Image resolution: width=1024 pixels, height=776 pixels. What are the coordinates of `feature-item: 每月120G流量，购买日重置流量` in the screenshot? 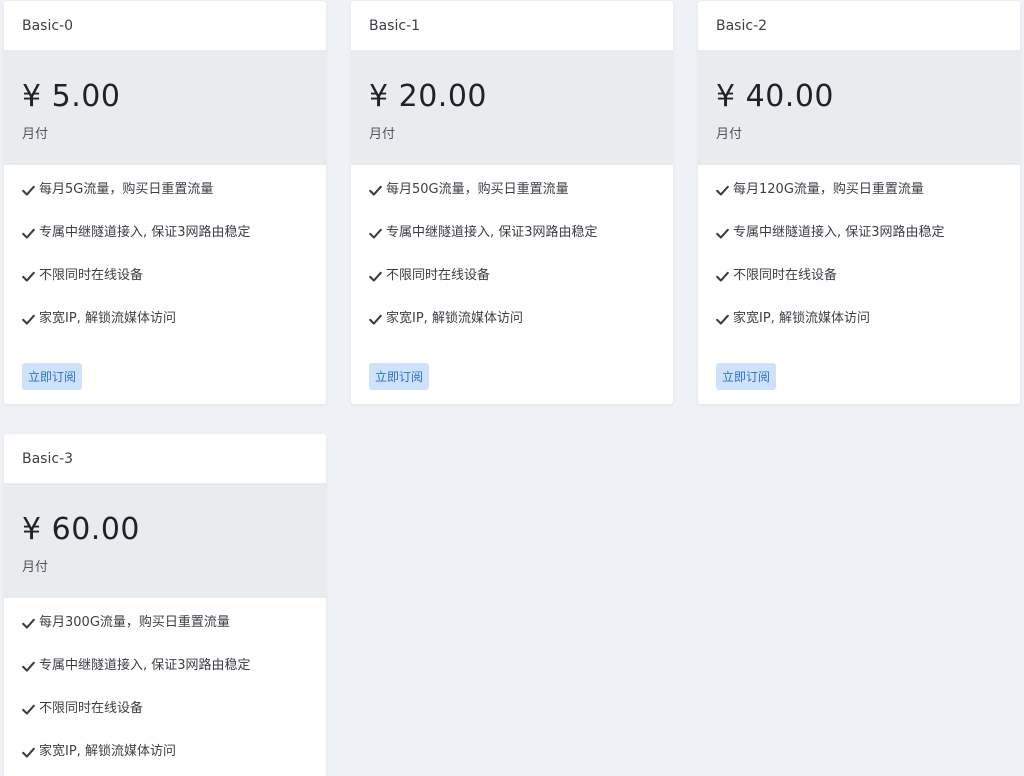 It's located at (868, 200).